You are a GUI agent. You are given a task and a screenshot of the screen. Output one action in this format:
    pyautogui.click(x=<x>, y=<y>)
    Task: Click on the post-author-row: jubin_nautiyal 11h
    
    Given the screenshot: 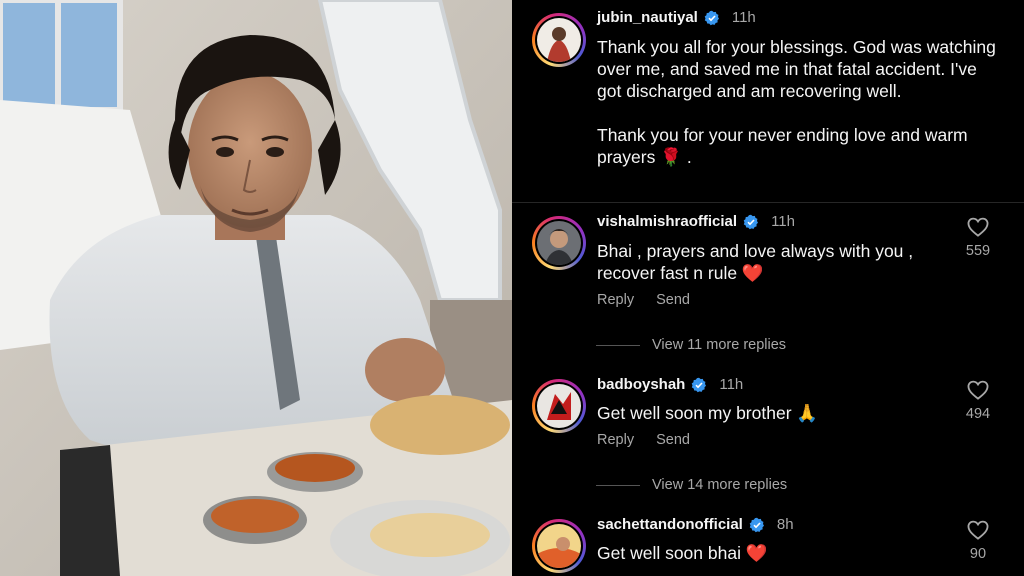 What is the action you would take?
    pyautogui.click(x=676, y=17)
    